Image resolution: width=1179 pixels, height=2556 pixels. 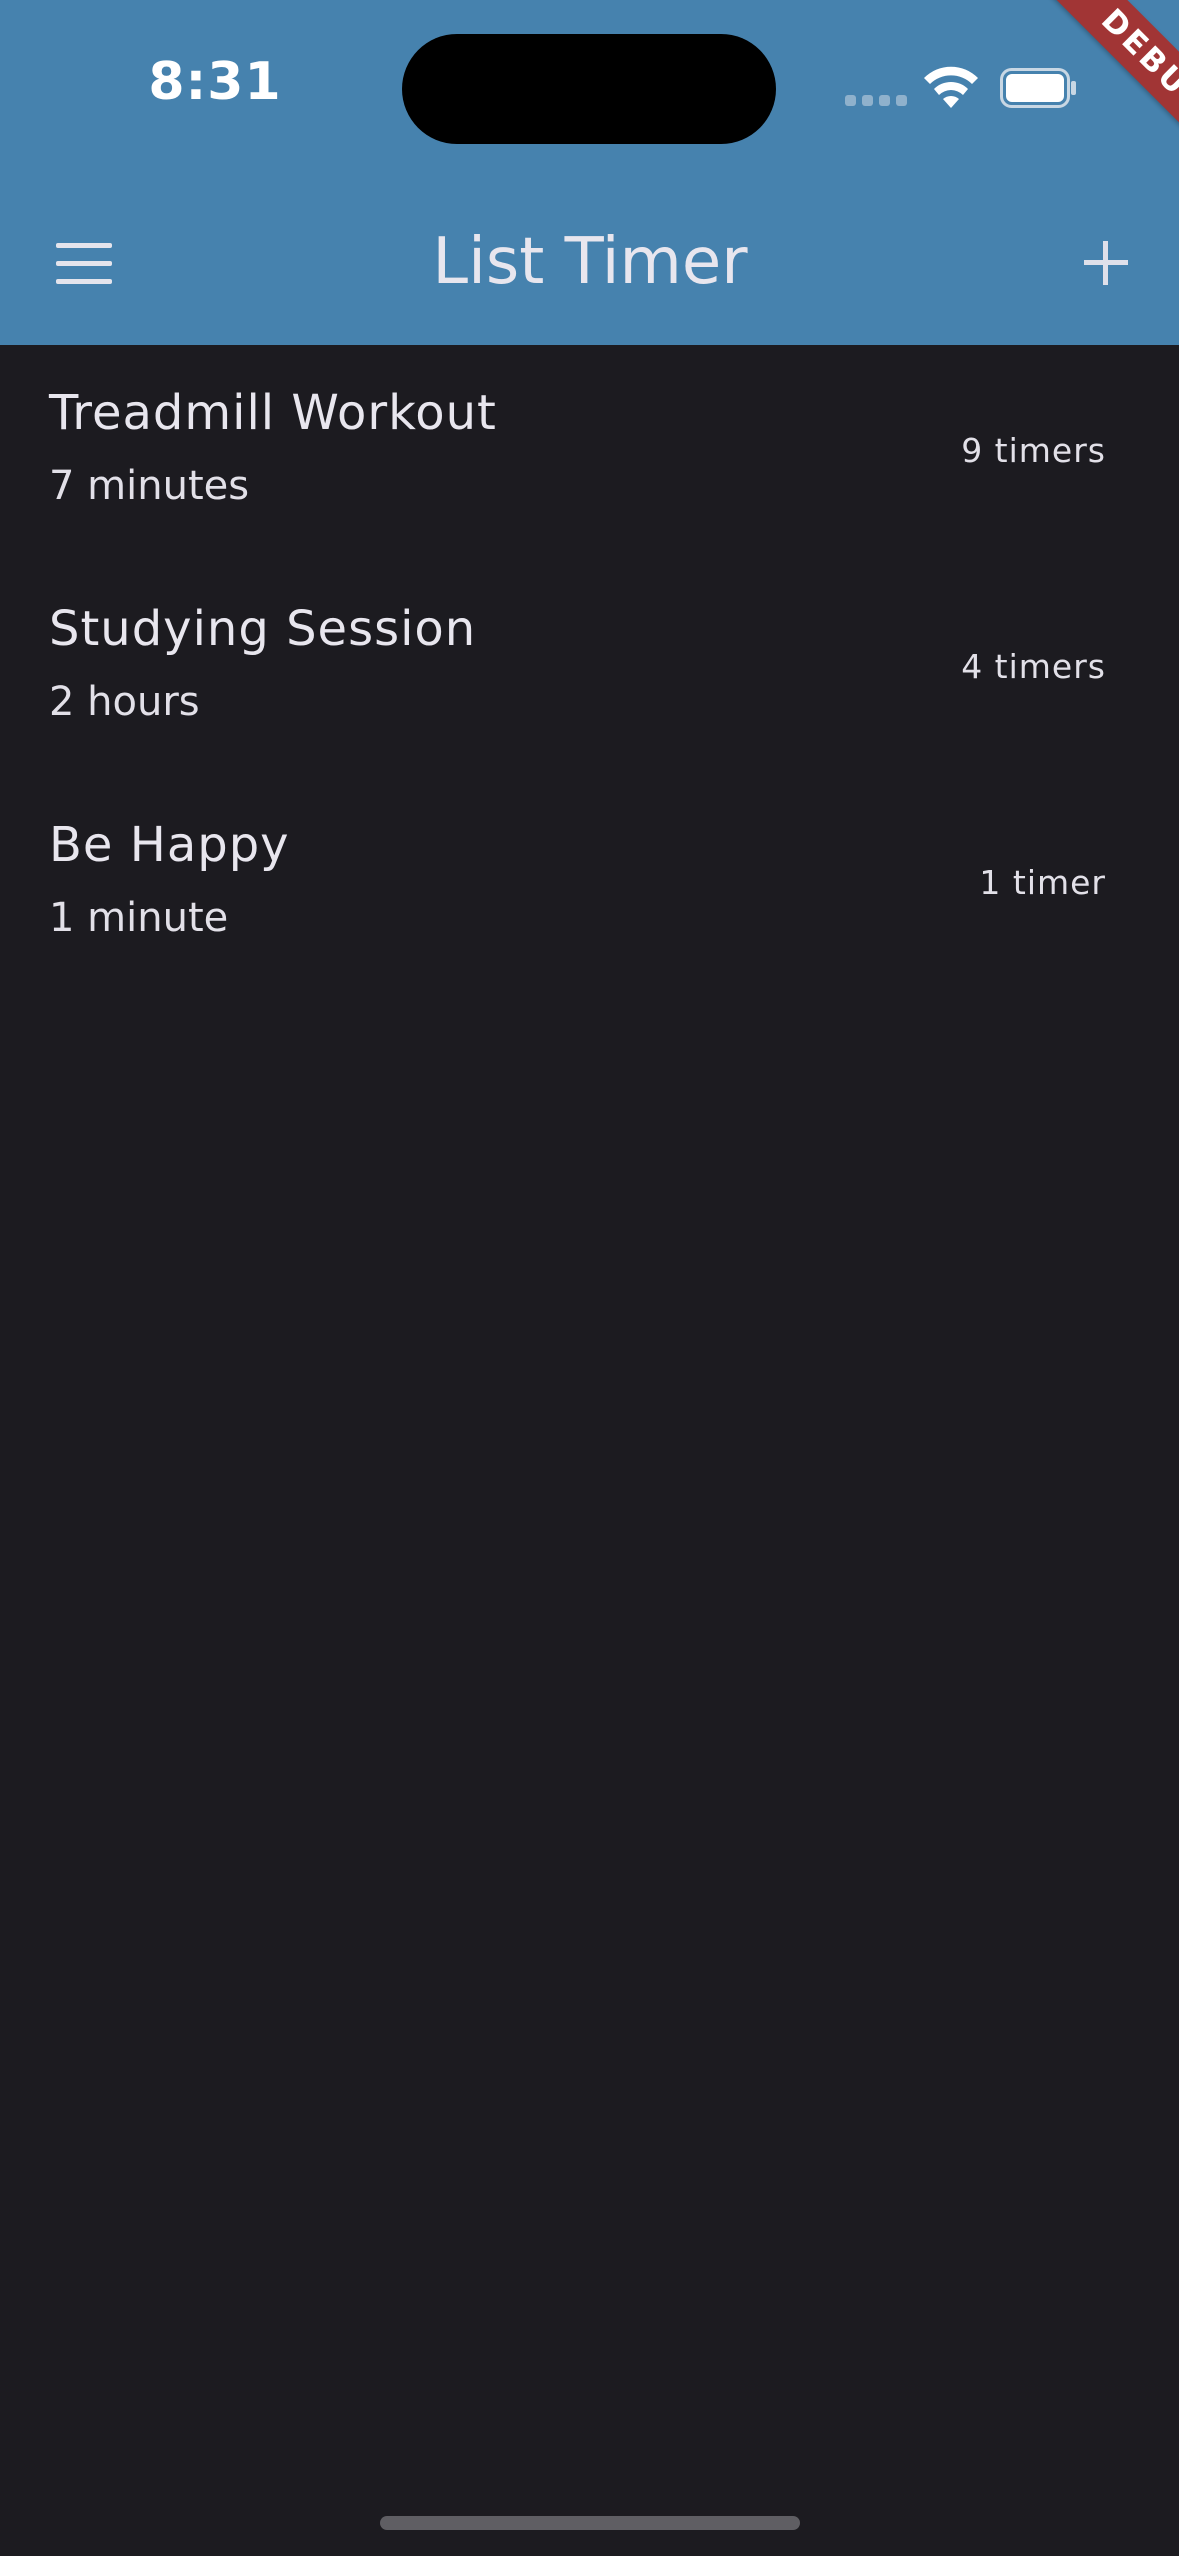 What do you see at coordinates (273, 413) in the screenshot?
I see `list-item-title: Treadmill Workout` at bounding box center [273, 413].